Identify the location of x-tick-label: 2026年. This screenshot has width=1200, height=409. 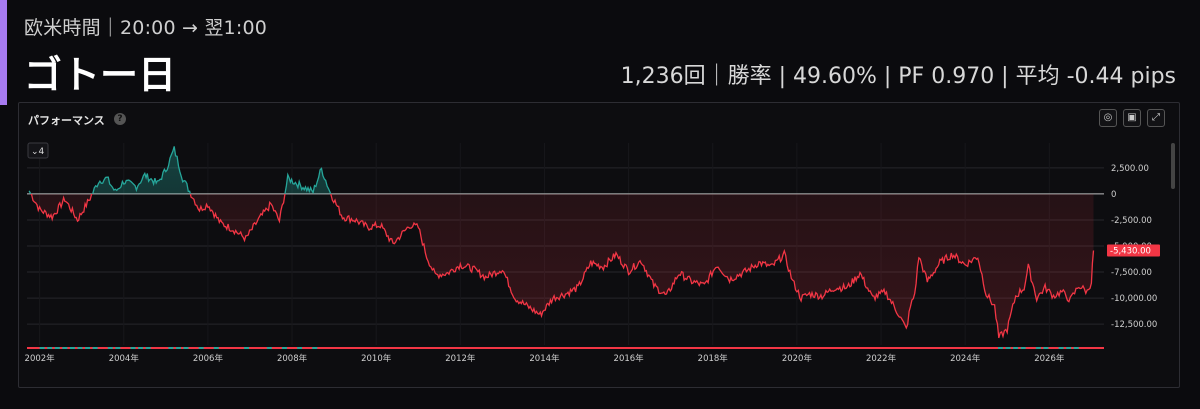
(1049, 358).